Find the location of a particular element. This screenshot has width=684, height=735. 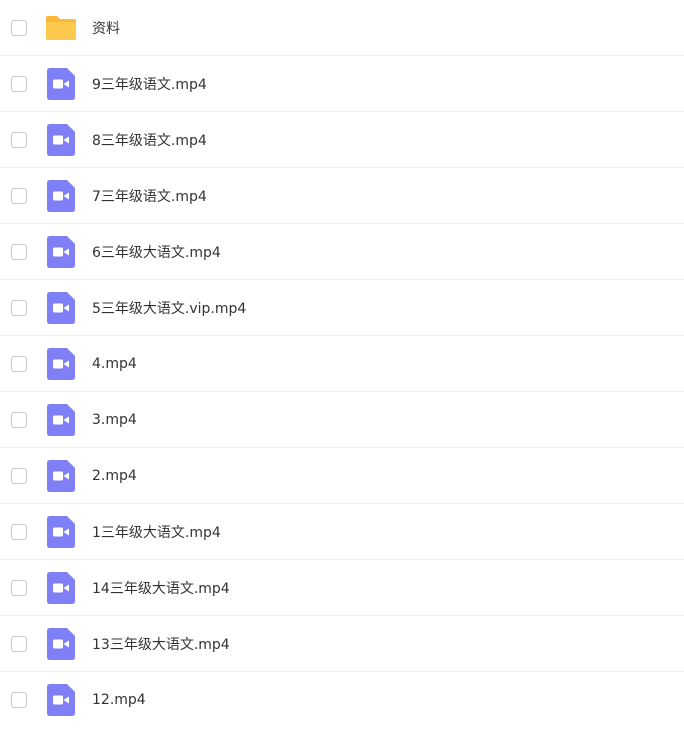

file-row: 2.mp4 is located at coordinates (342, 476).